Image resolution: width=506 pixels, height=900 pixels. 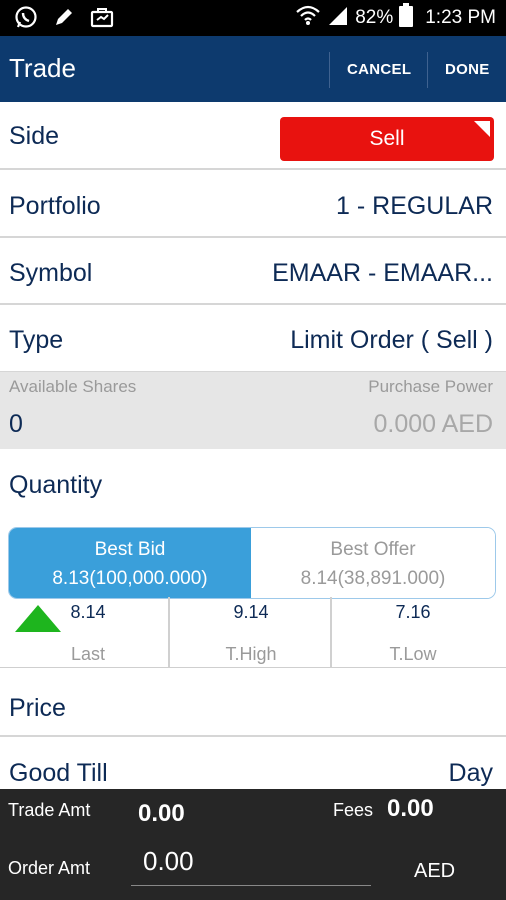 What do you see at coordinates (38, 618) in the screenshot?
I see `price-up-icon` at bounding box center [38, 618].